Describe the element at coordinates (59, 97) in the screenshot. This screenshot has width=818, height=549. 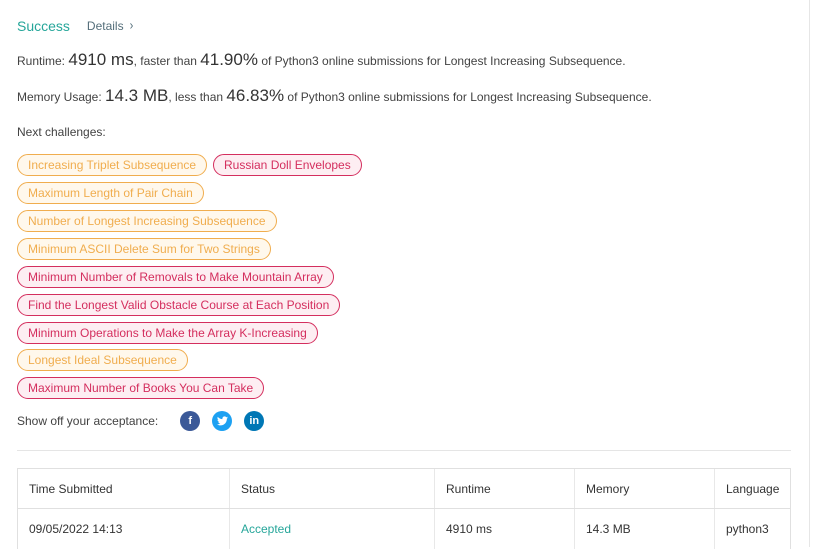
I see `memory-label: Memory Usage:` at that location.